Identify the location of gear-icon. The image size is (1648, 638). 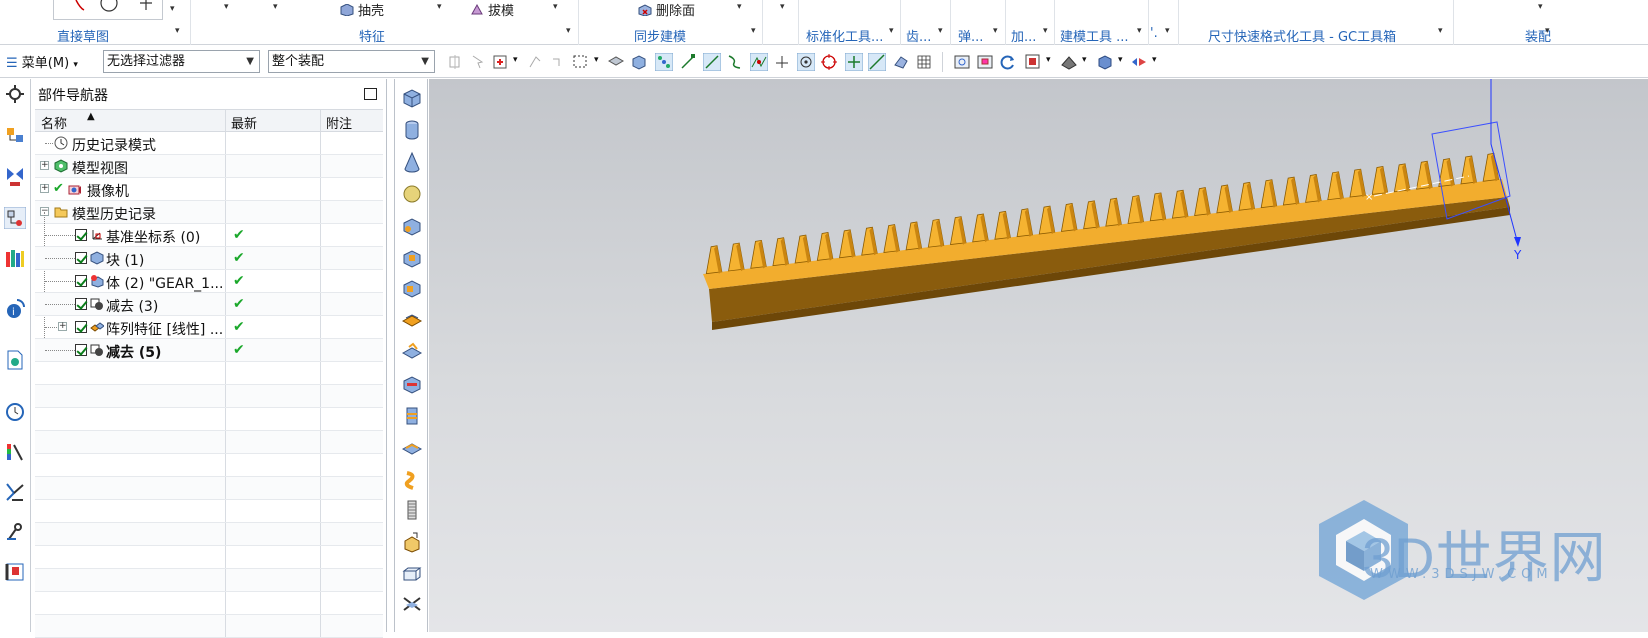
(15, 94).